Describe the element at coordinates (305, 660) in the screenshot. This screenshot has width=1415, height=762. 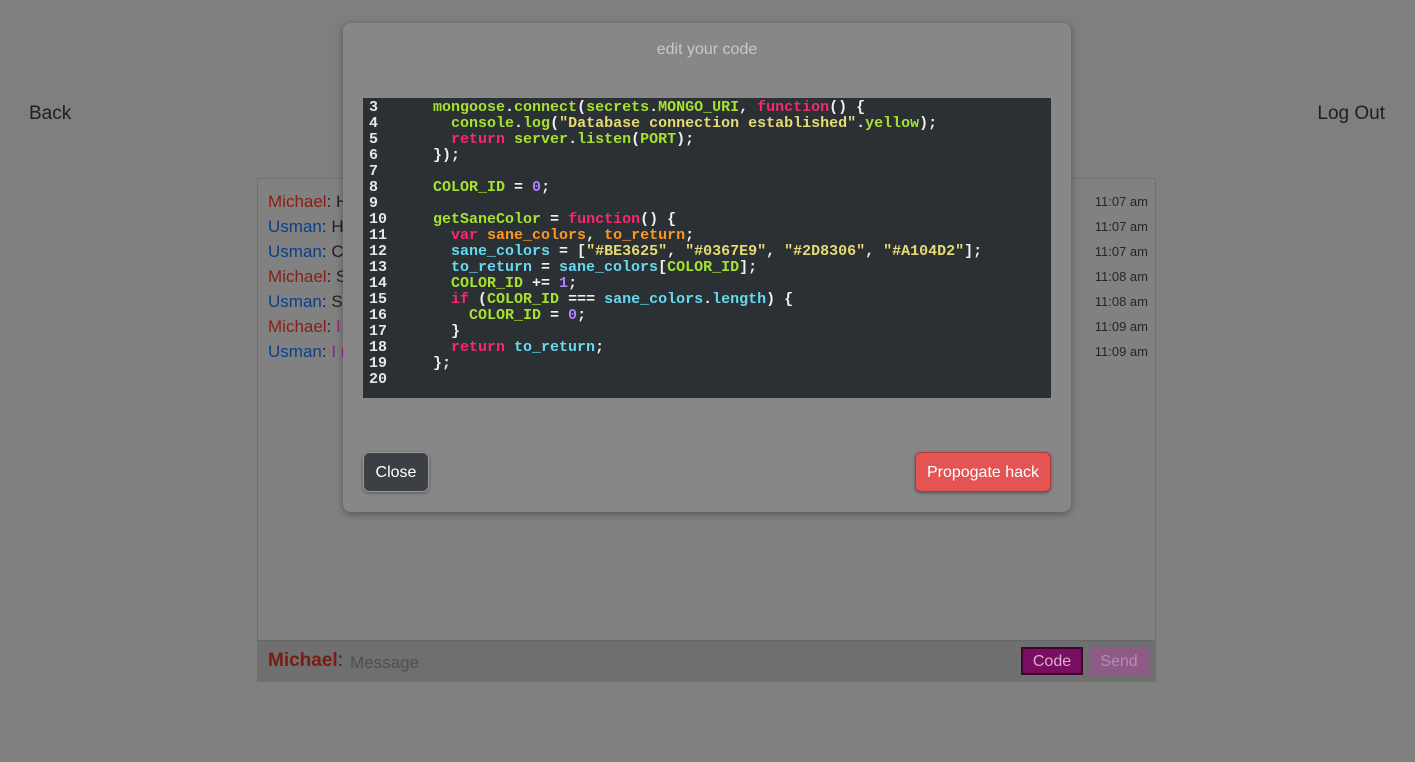
I see `composer-username: Michael:` at that location.